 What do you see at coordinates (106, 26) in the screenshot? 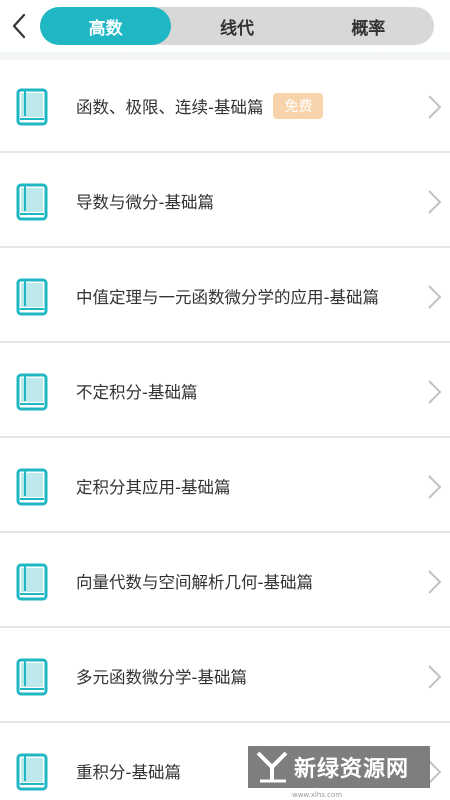
I see `tab-gaoshu: 高数` at bounding box center [106, 26].